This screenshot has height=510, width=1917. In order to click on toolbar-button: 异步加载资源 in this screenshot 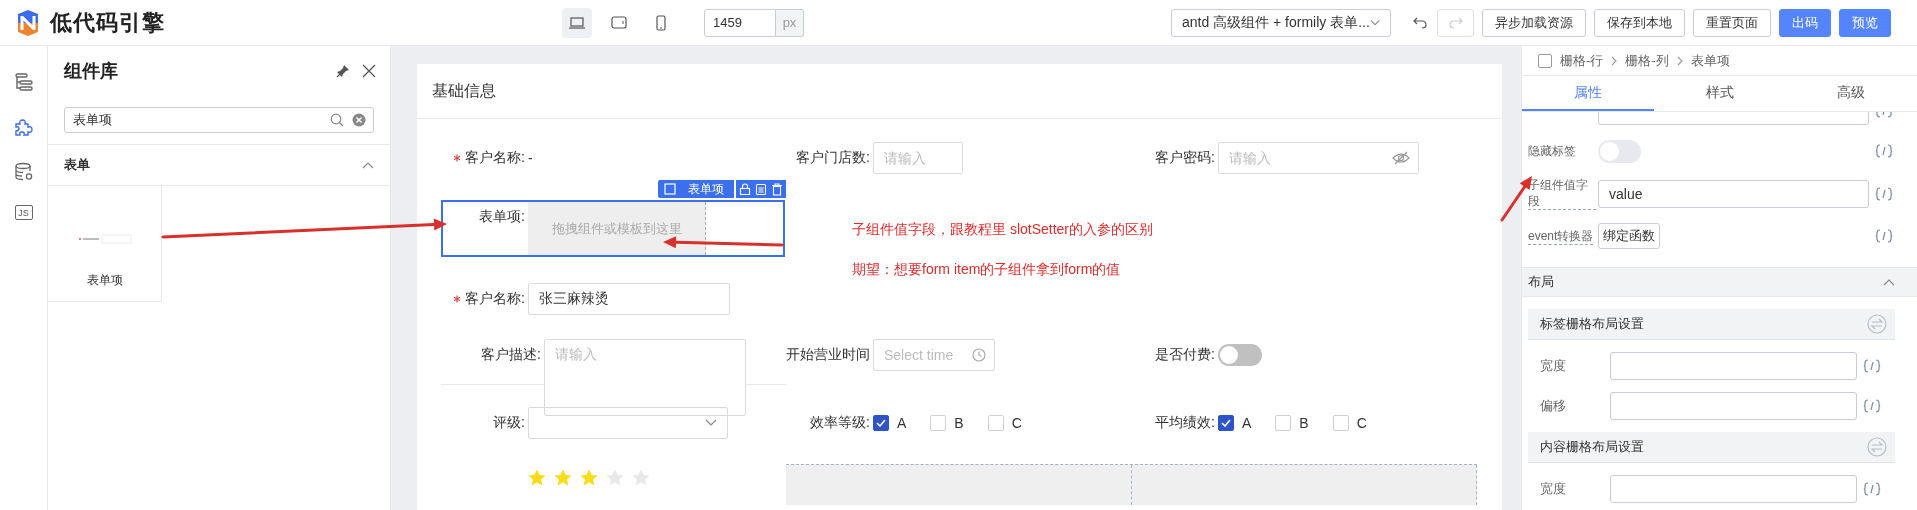, I will do `click(1534, 22)`.